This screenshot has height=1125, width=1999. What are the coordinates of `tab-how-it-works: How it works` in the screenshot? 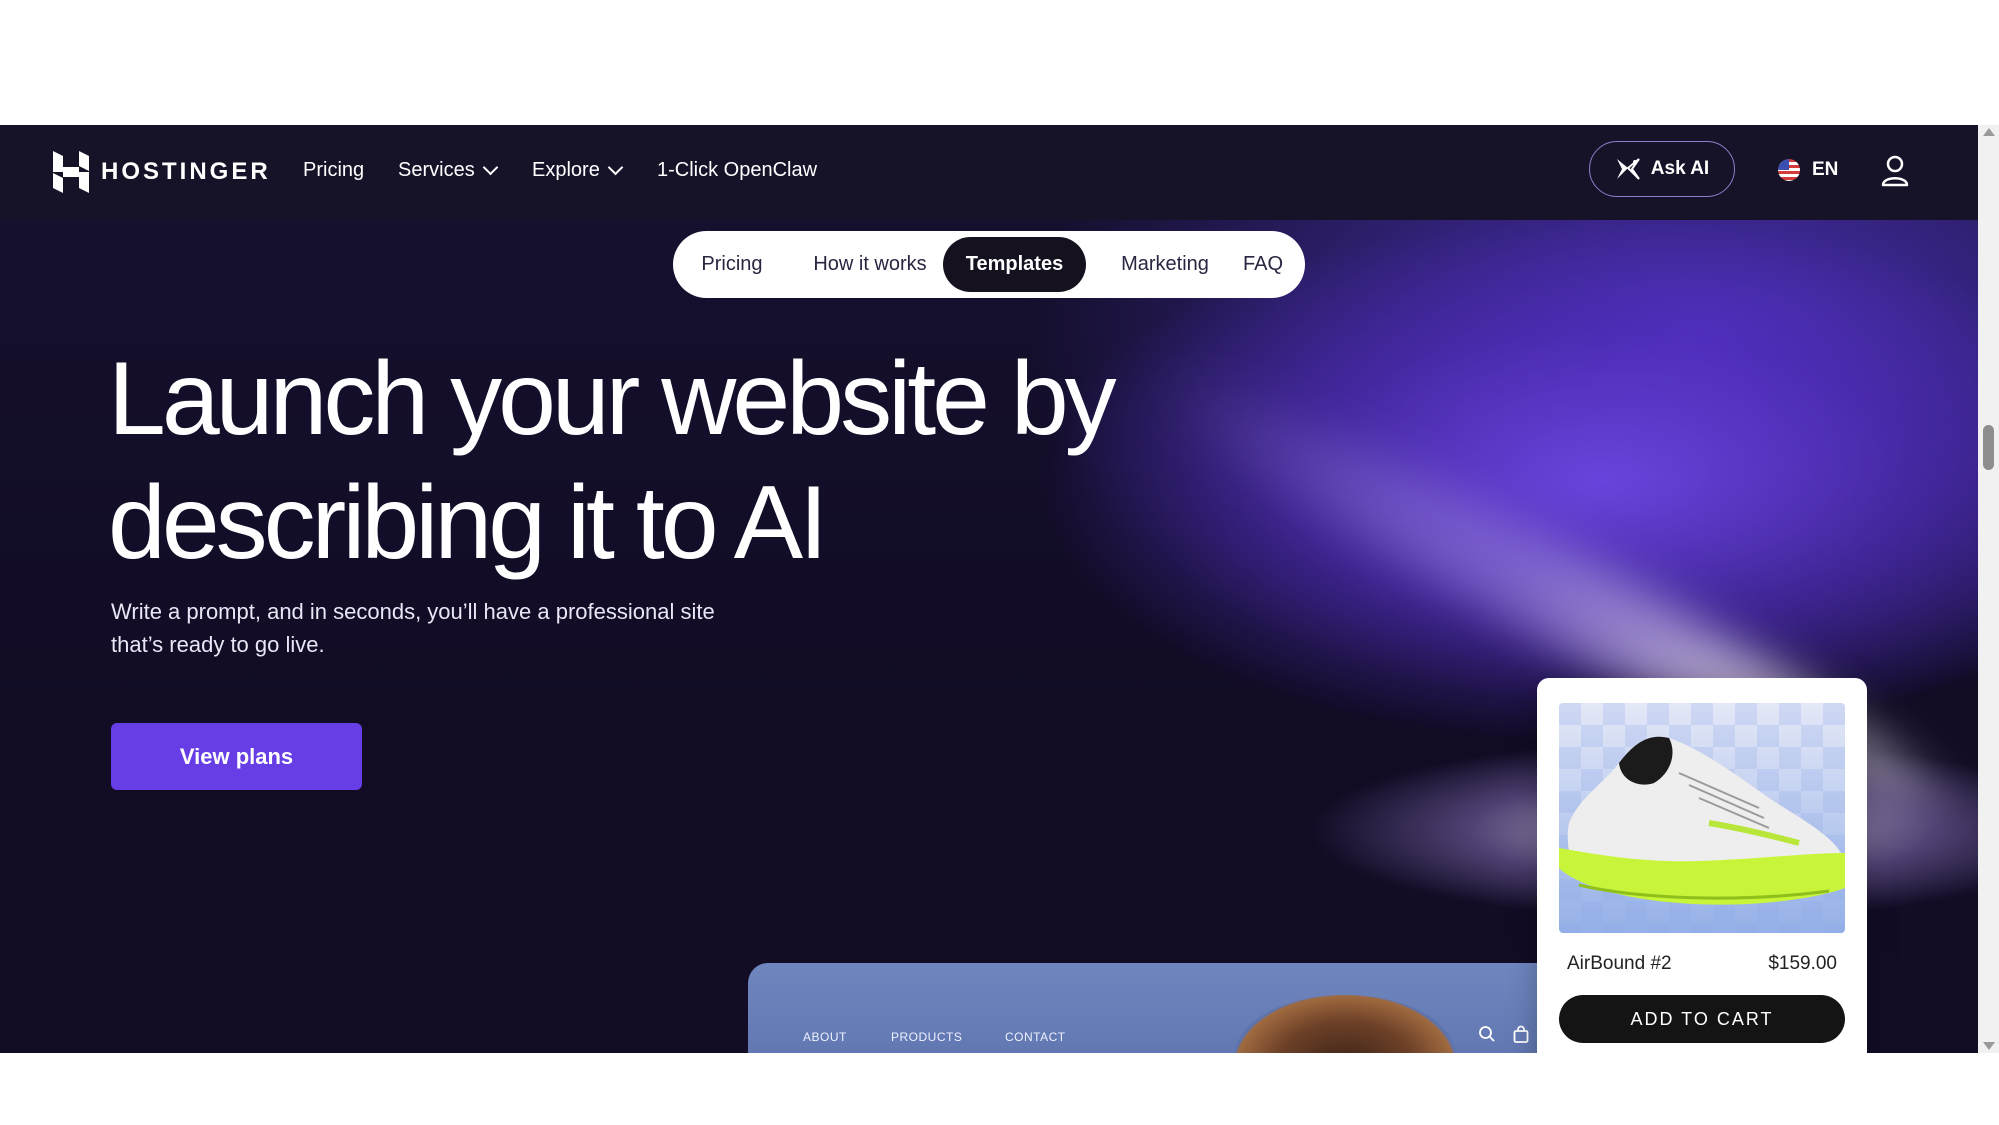 It's located at (870, 264).